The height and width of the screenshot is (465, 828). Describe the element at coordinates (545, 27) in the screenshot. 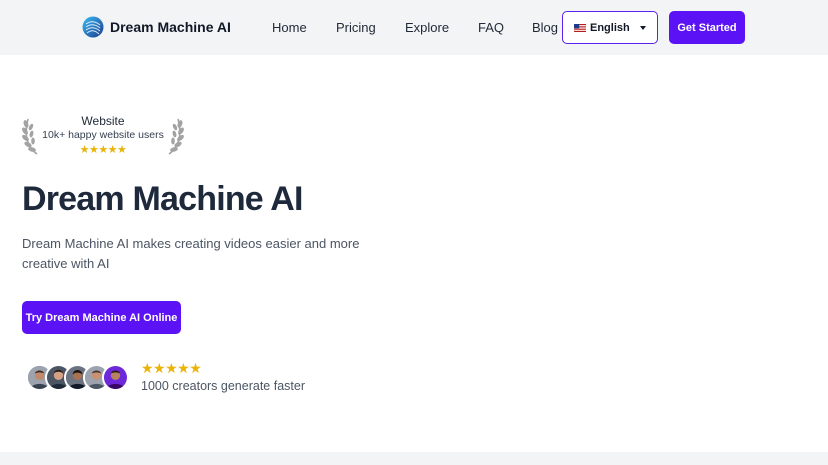

I see `nav-link-blog: Blog` at that location.